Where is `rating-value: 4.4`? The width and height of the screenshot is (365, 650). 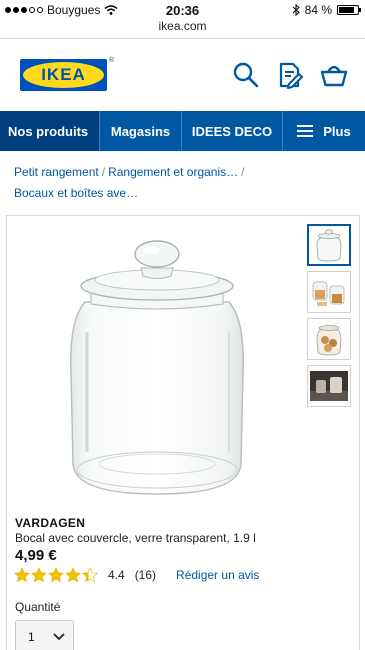 rating-value: 4.4 is located at coordinates (116, 575).